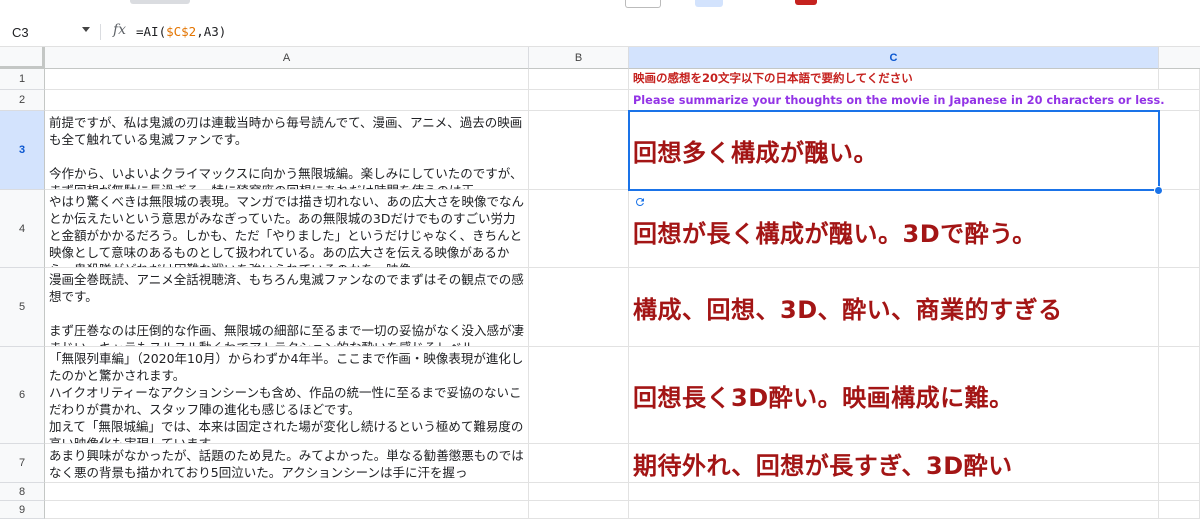  What do you see at coordinates (600, 9) in the screenshot?
I see `toolbar-strip` at bounding box center [600, 9].